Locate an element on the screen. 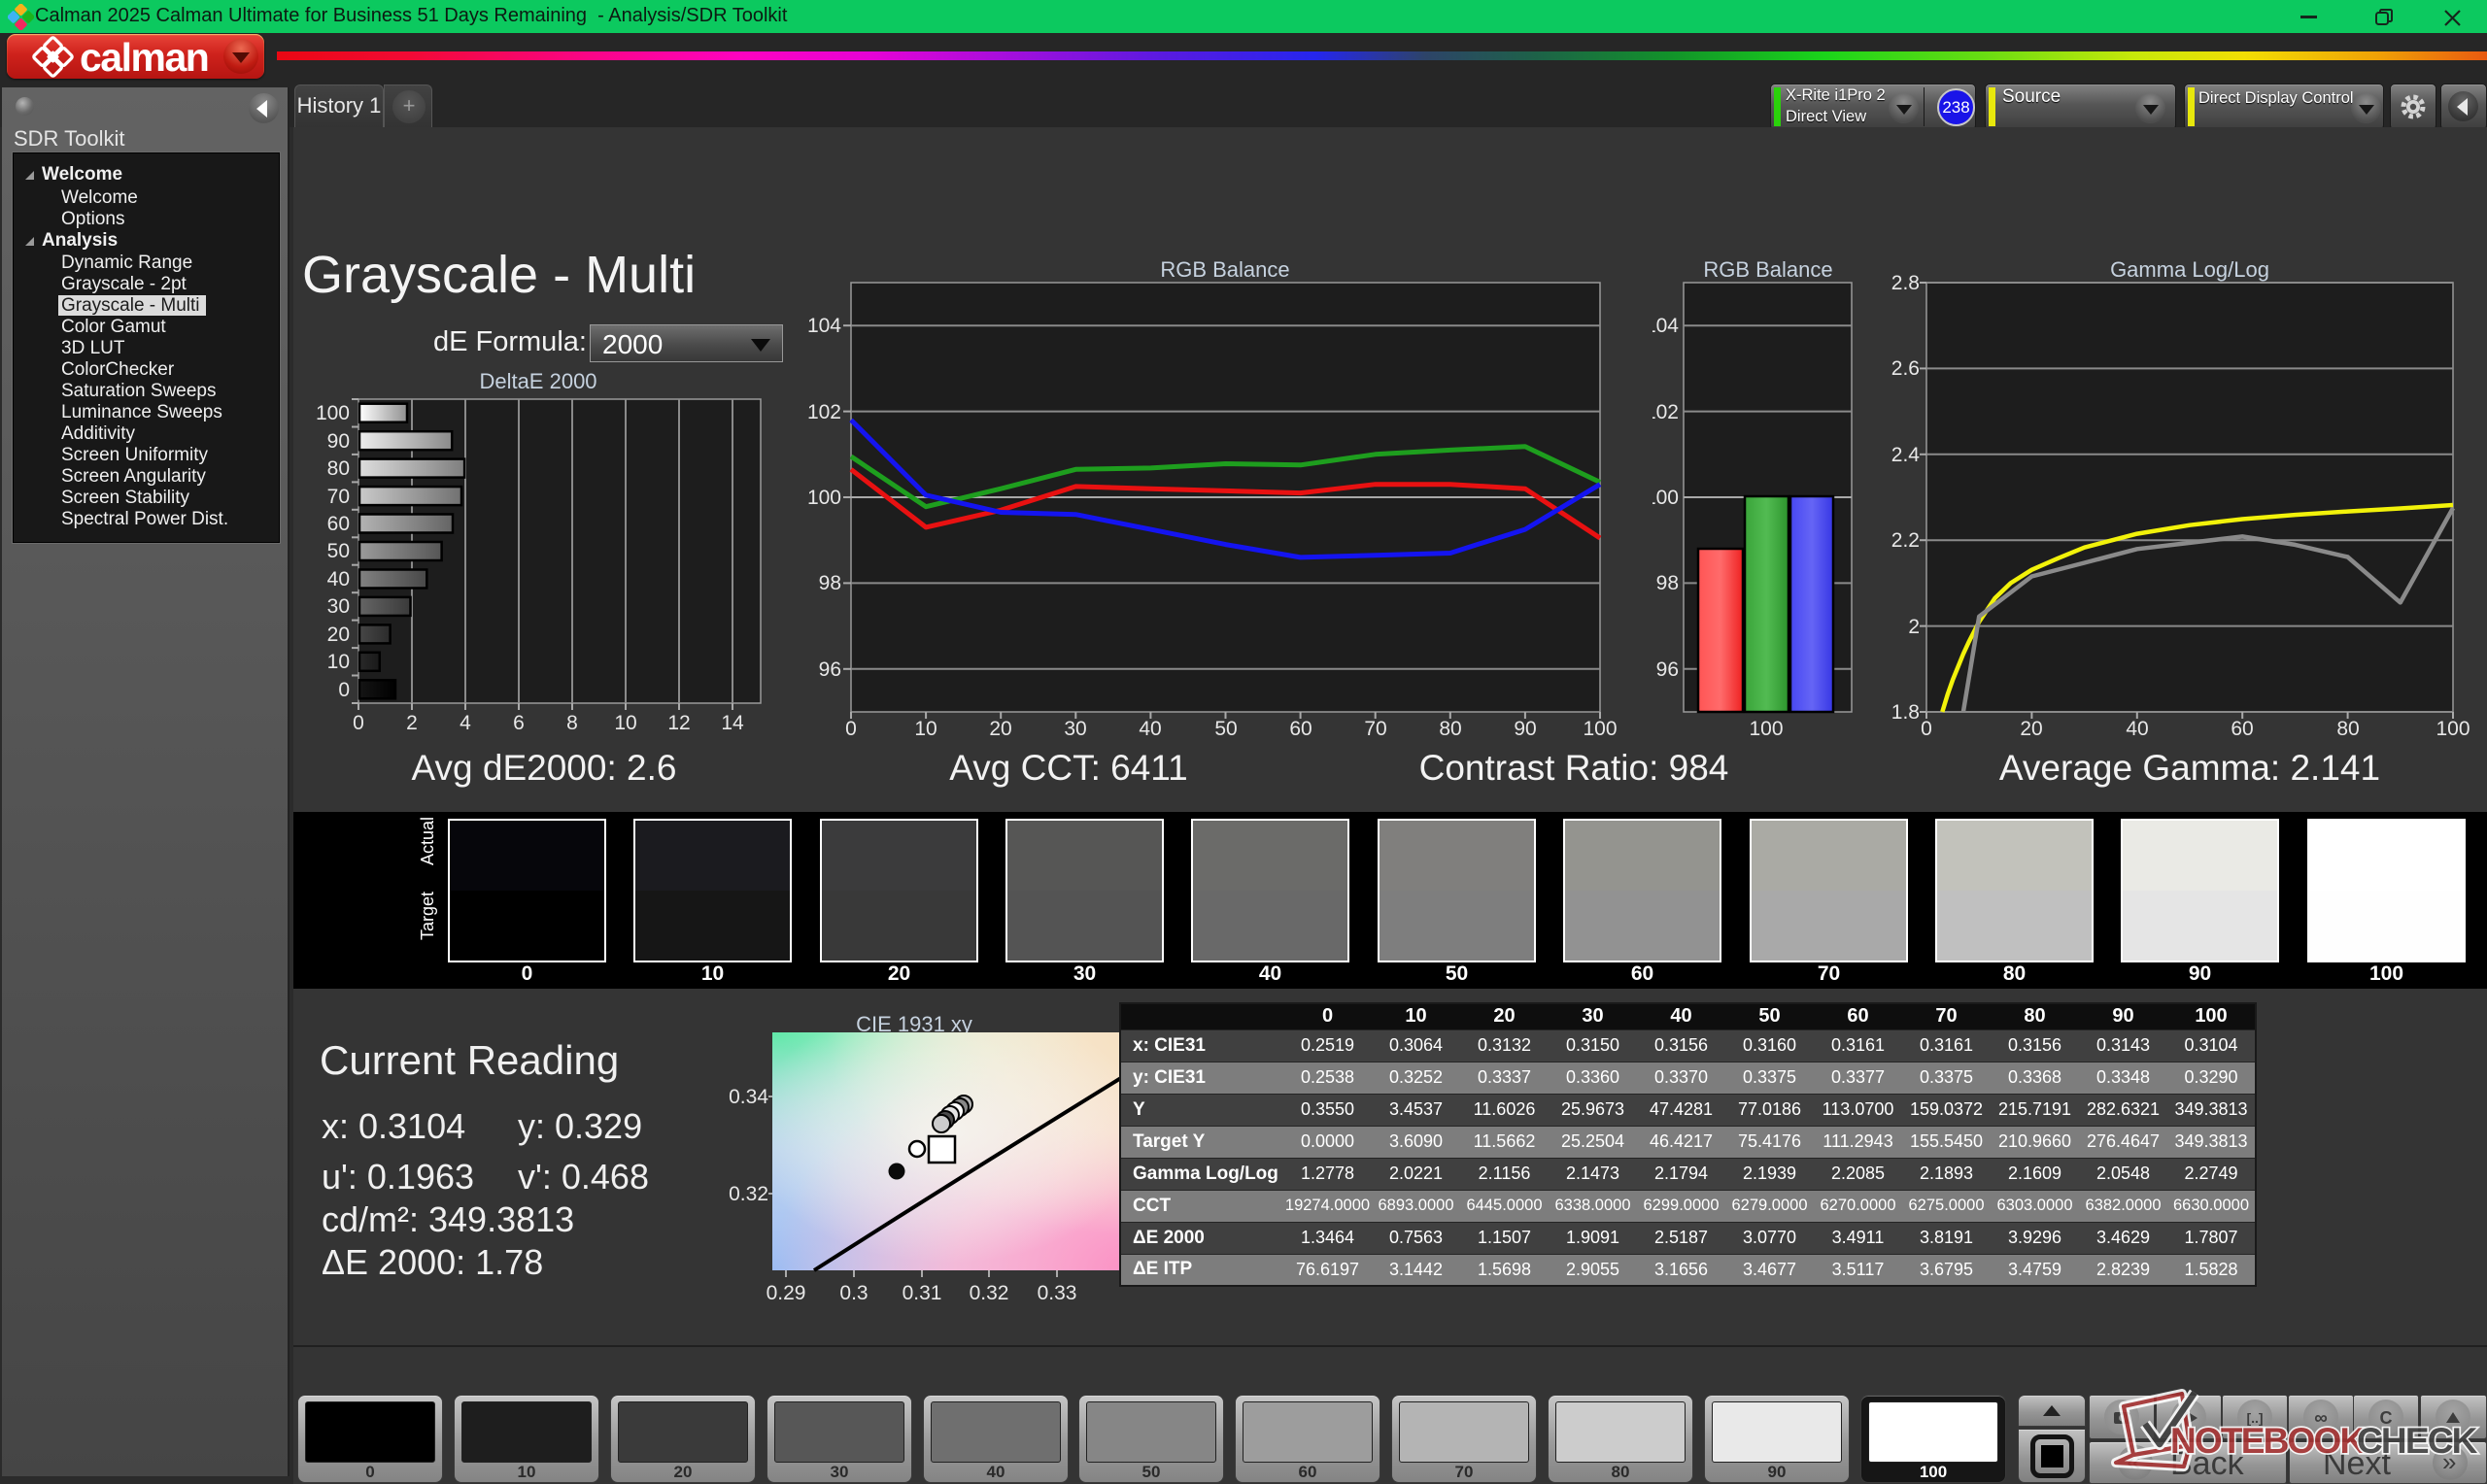 The width and height of the screenshot is (2487, 1484). svg-text: 0.29 is located at coordinates (786, 1293).